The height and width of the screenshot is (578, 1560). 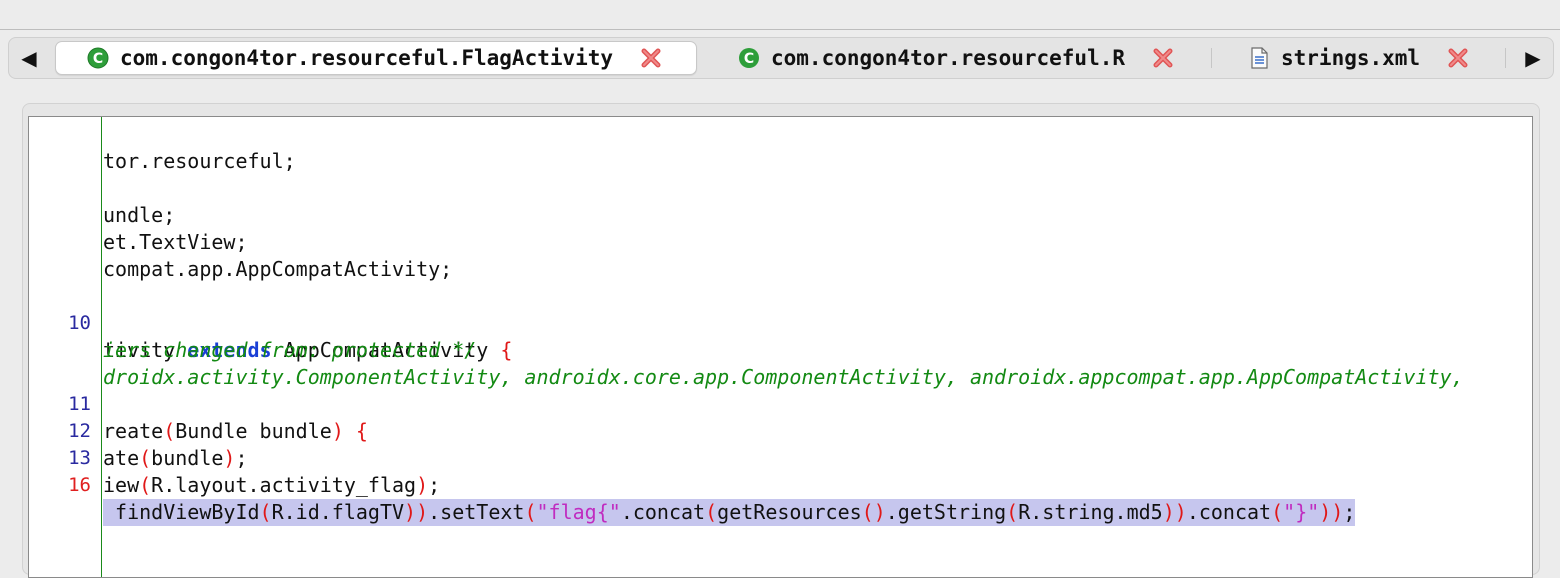 What do you see at coordinates (1351, 58) in the screenshot?
I see `tab-label: strings.xml` at bounding box center [1351, 58].